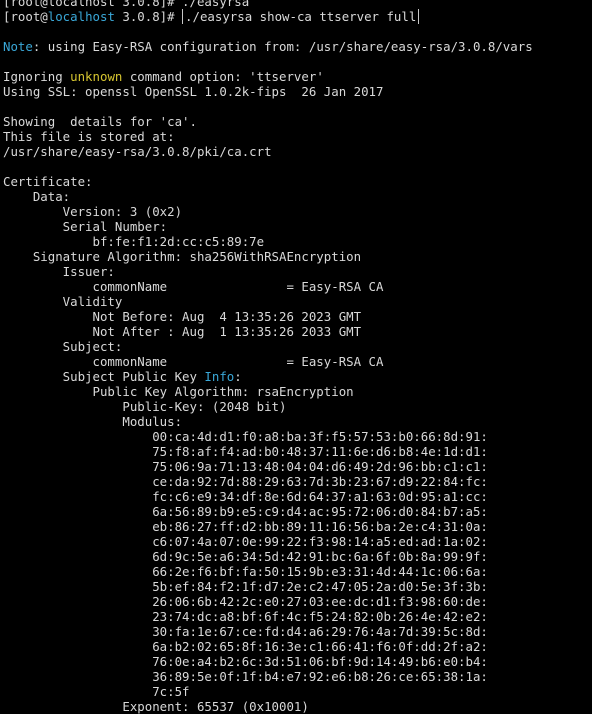  I want to click on cert-subject-cn: commonName = Easy-RSA CA, so click(297, 361).